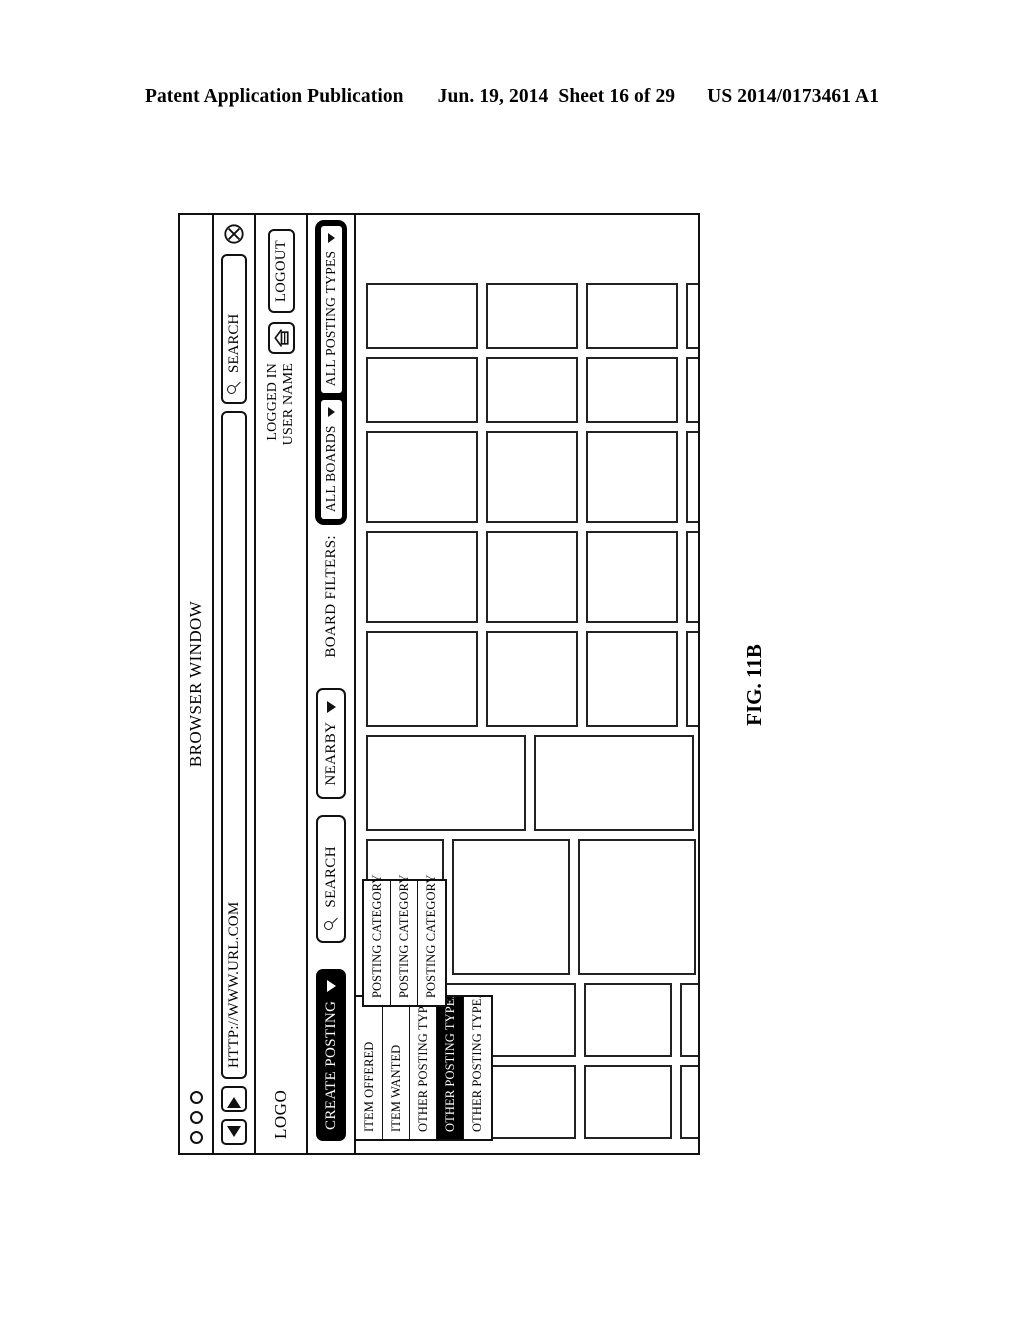  I want to click on create-posting-menu-item-label: ITEM OFFERED, so click(368, 1086).